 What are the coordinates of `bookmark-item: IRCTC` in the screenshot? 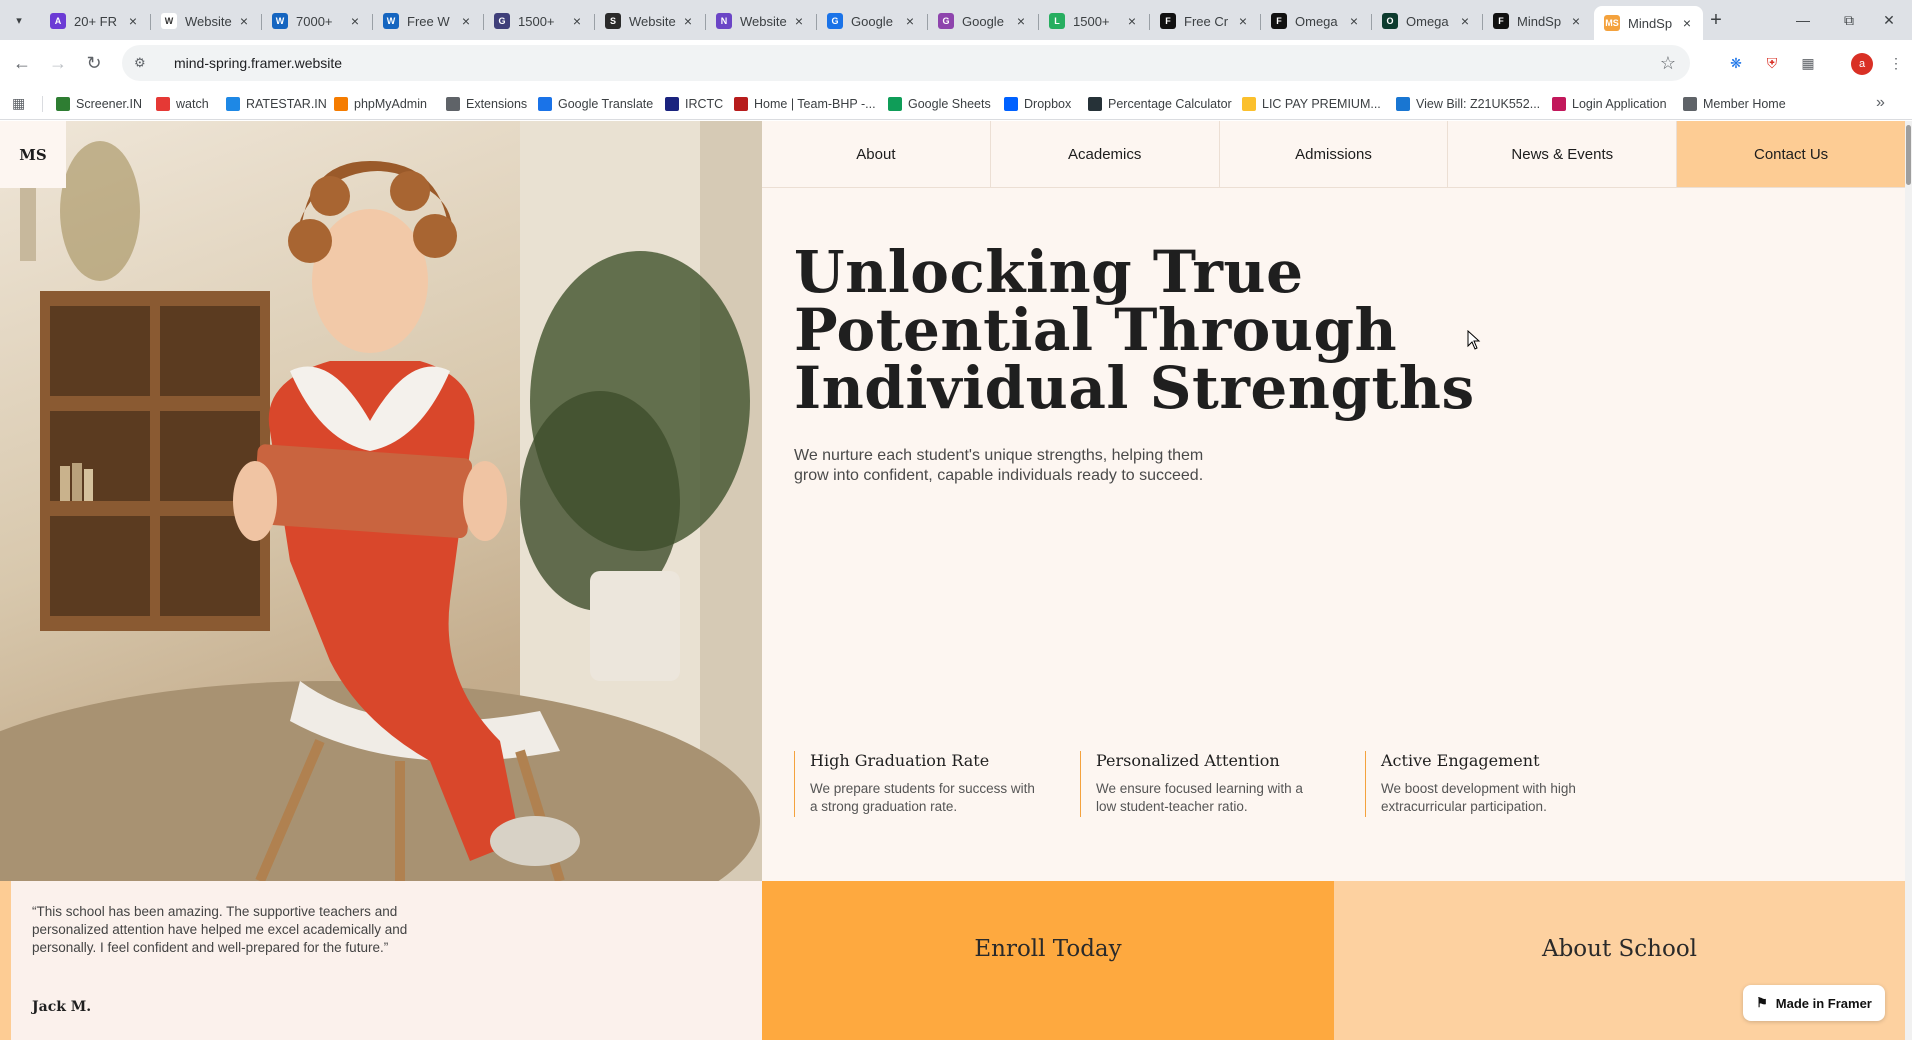 It's located at (694, 104).